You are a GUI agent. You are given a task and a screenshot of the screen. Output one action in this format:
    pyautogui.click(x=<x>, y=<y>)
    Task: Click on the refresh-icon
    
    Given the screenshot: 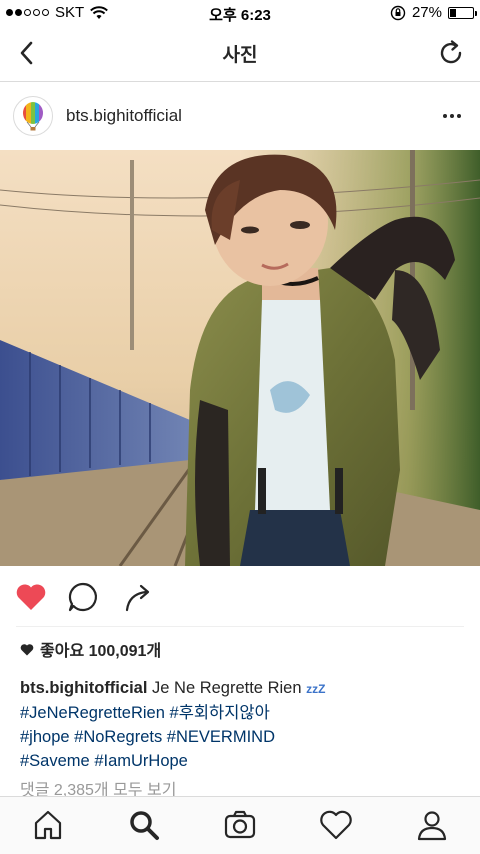 What is the action you would take?
    pyautogui.click(x=451, y=53)
    